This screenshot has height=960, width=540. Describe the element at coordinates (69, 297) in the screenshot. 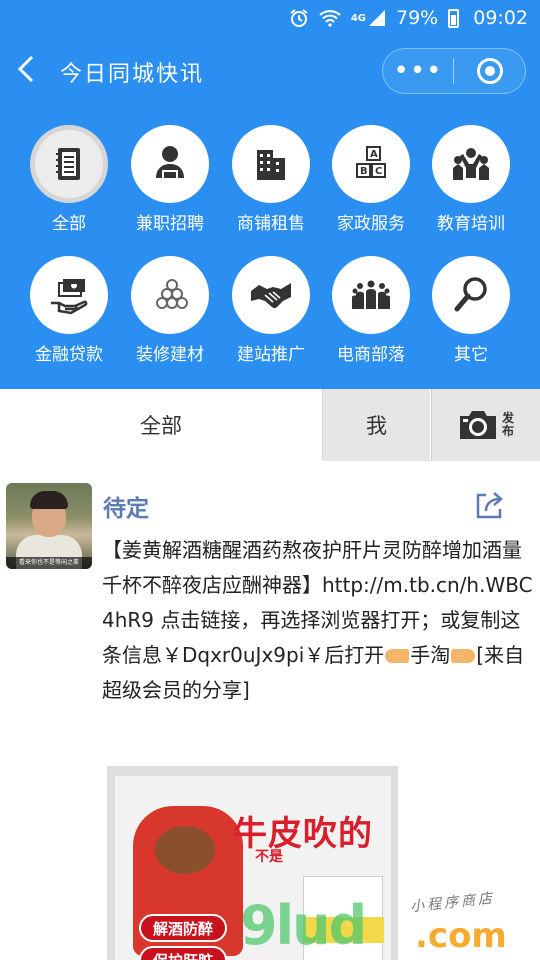

I see `money-hand-icon` at that location.